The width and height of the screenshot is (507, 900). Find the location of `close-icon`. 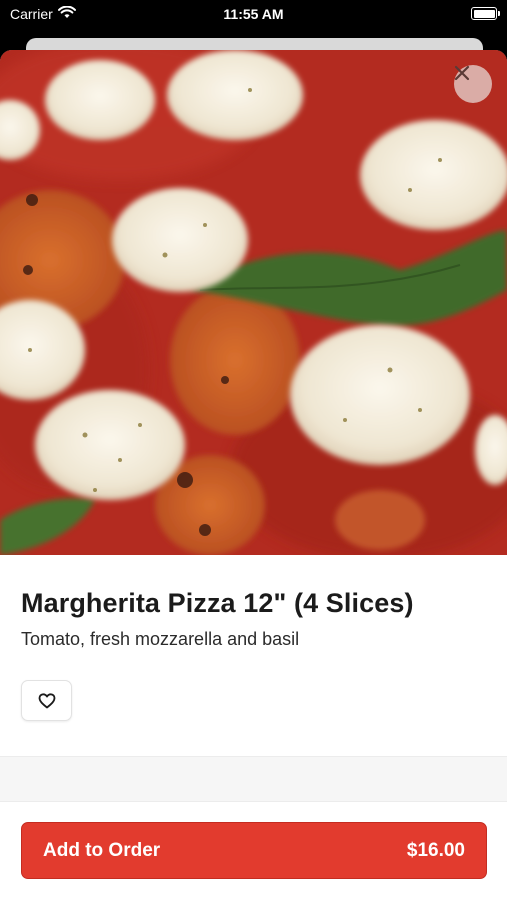

close-icon is located at coordinates (462, 73).